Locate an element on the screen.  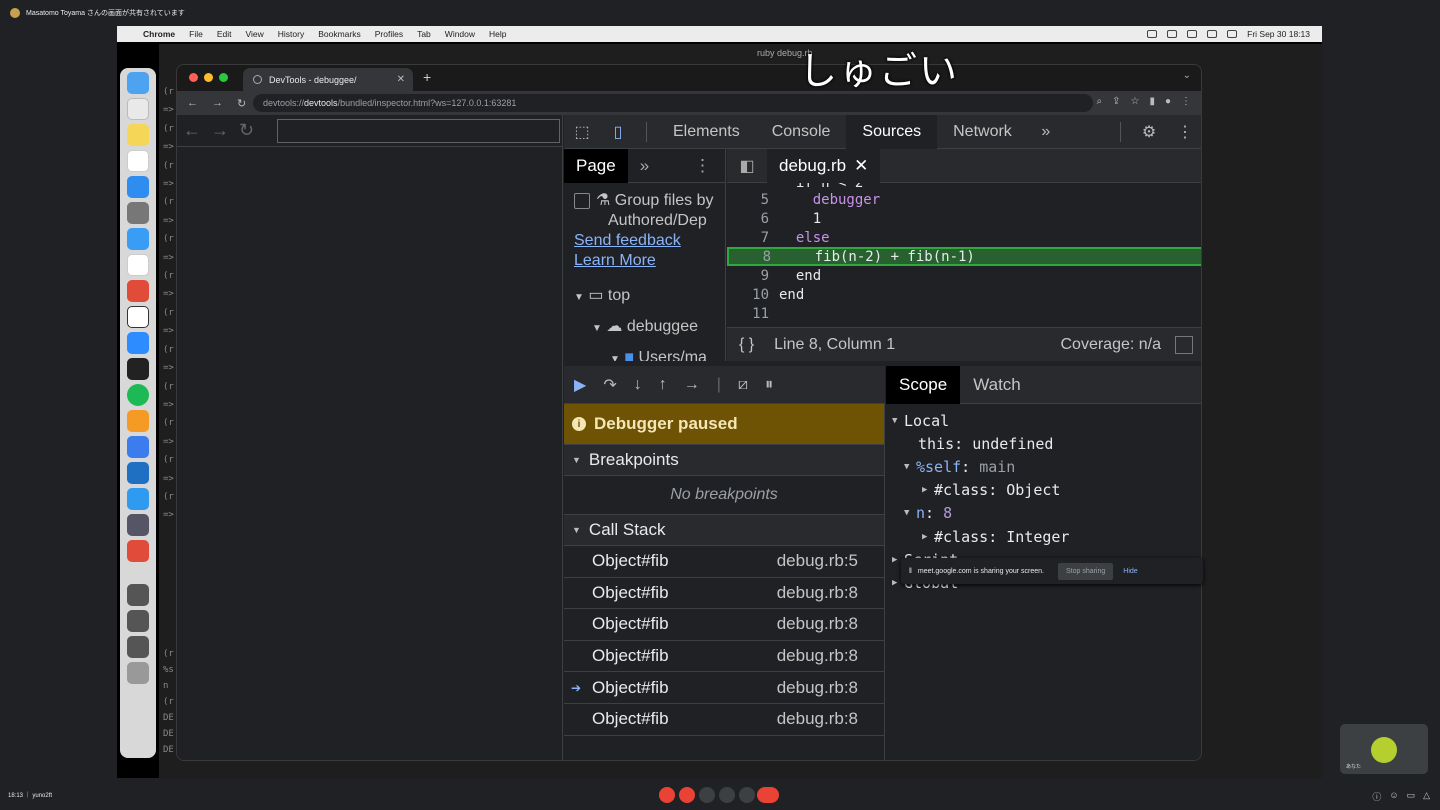
learn-more-link: Learn More is located at coordinates (644, 261).